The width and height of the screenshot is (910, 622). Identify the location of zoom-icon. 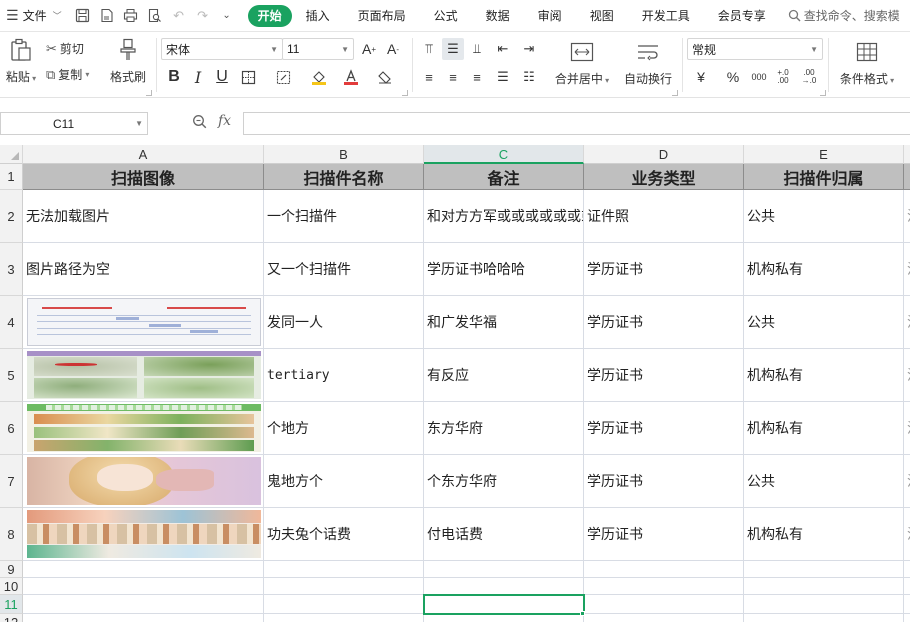
(199, 123).